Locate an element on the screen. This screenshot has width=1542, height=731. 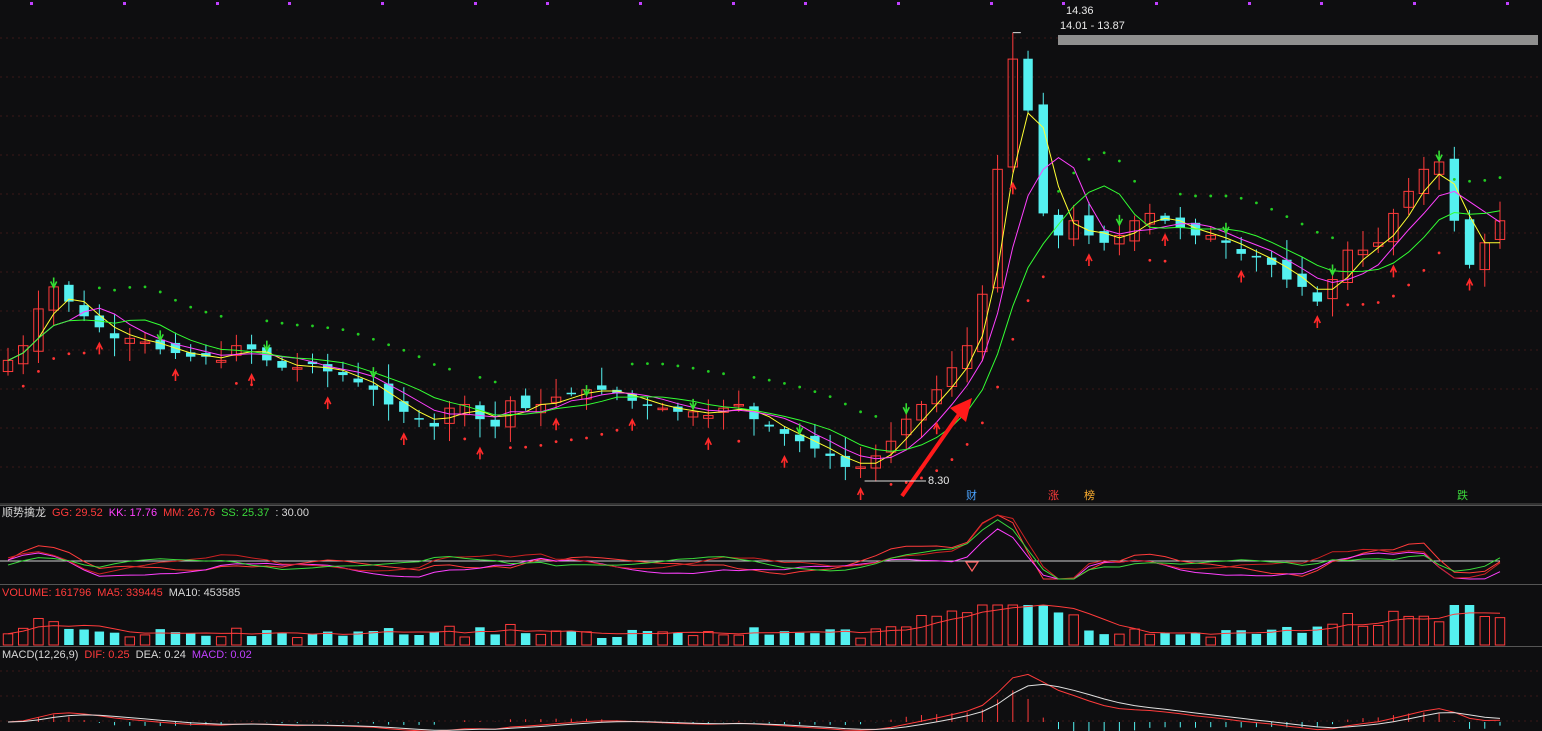
macd-dif: DIF: 0.25 is located at coordinates (107, 655).